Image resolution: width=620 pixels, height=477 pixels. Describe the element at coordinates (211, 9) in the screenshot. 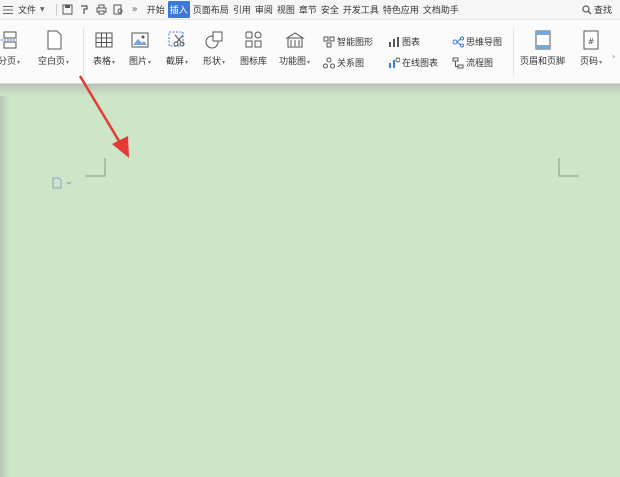

I see `tab-page-layout: 页面布局` at that location.